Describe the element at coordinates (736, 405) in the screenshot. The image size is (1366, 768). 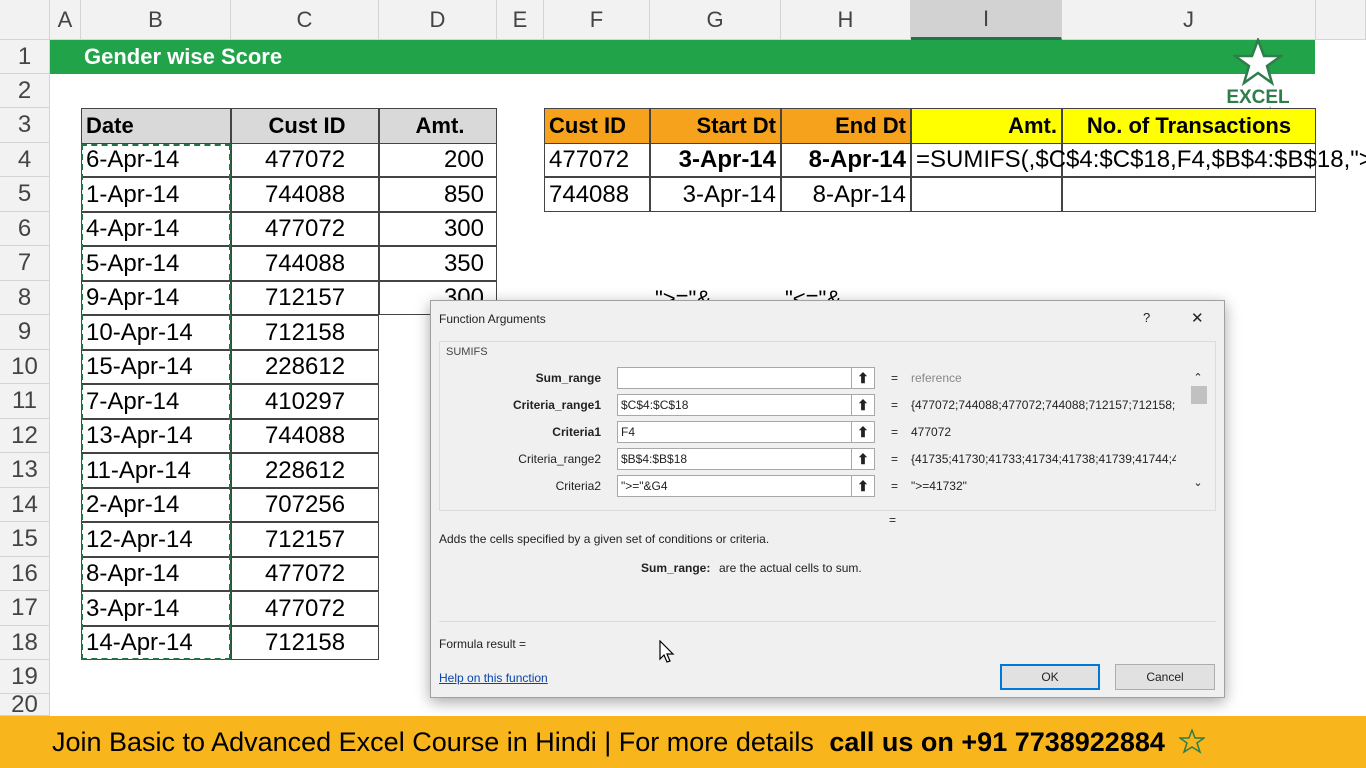
I see `arg-input: $C$4:$C$18` at that location.